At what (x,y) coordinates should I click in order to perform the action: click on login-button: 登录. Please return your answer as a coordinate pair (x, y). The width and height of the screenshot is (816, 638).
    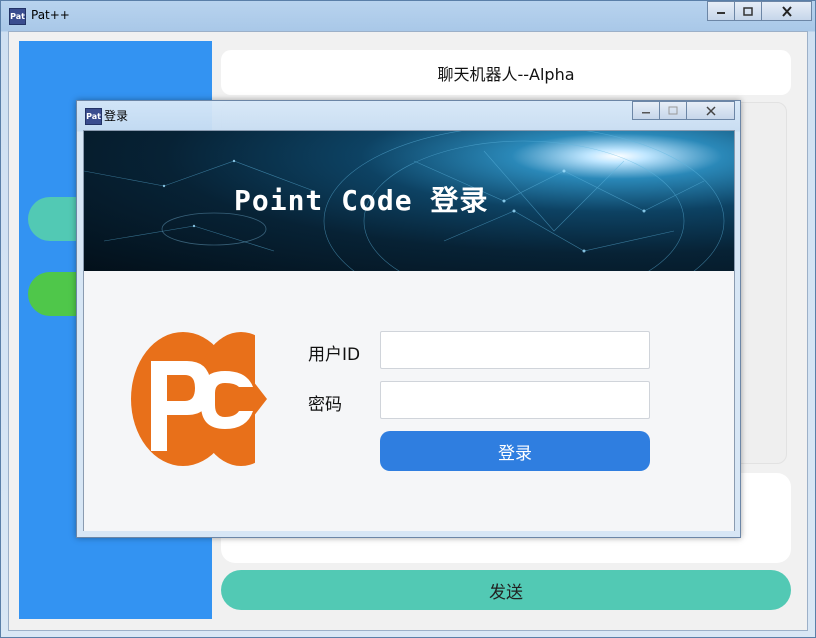
    Looking at the image, I should click on (515, 451).